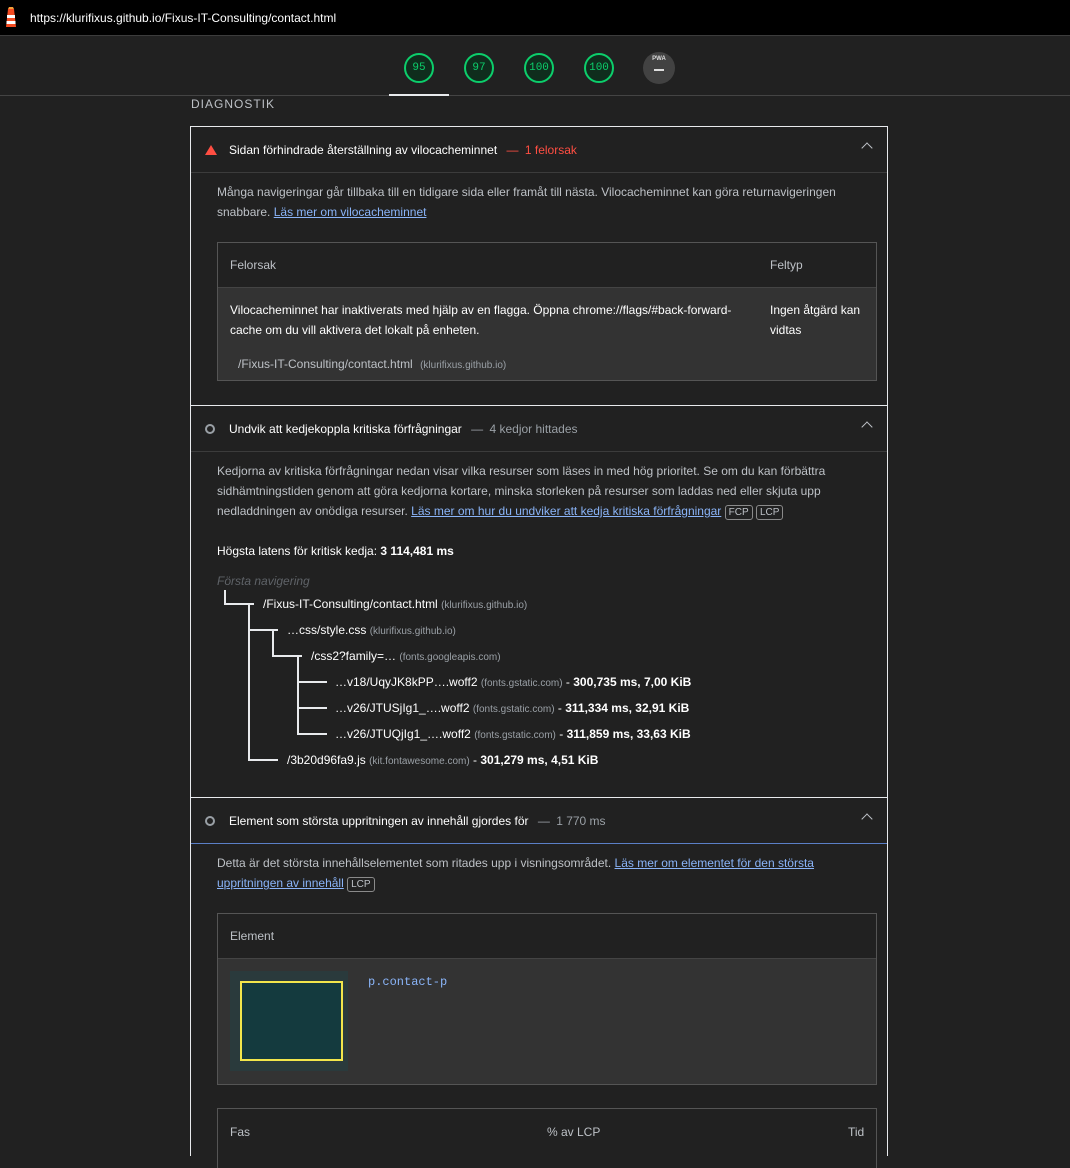 This screenshot has height=1168, width=1070. What do you see at coordinates (253, 265) in the screenshot?
I see `column-header: Felorsak` at bounding box center [253, 265].